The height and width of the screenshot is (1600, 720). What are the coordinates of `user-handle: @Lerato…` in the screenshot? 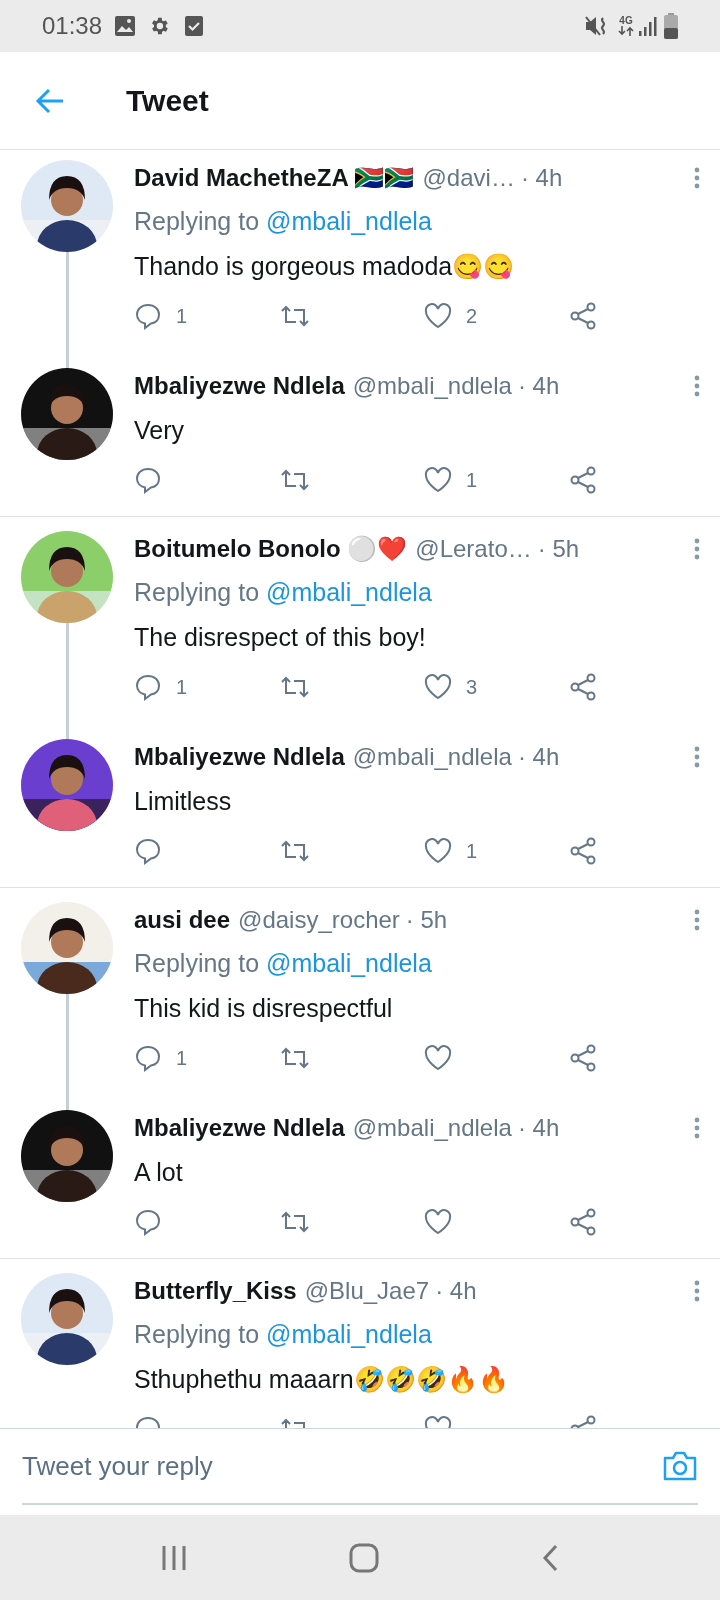 It's located at (473, 549).